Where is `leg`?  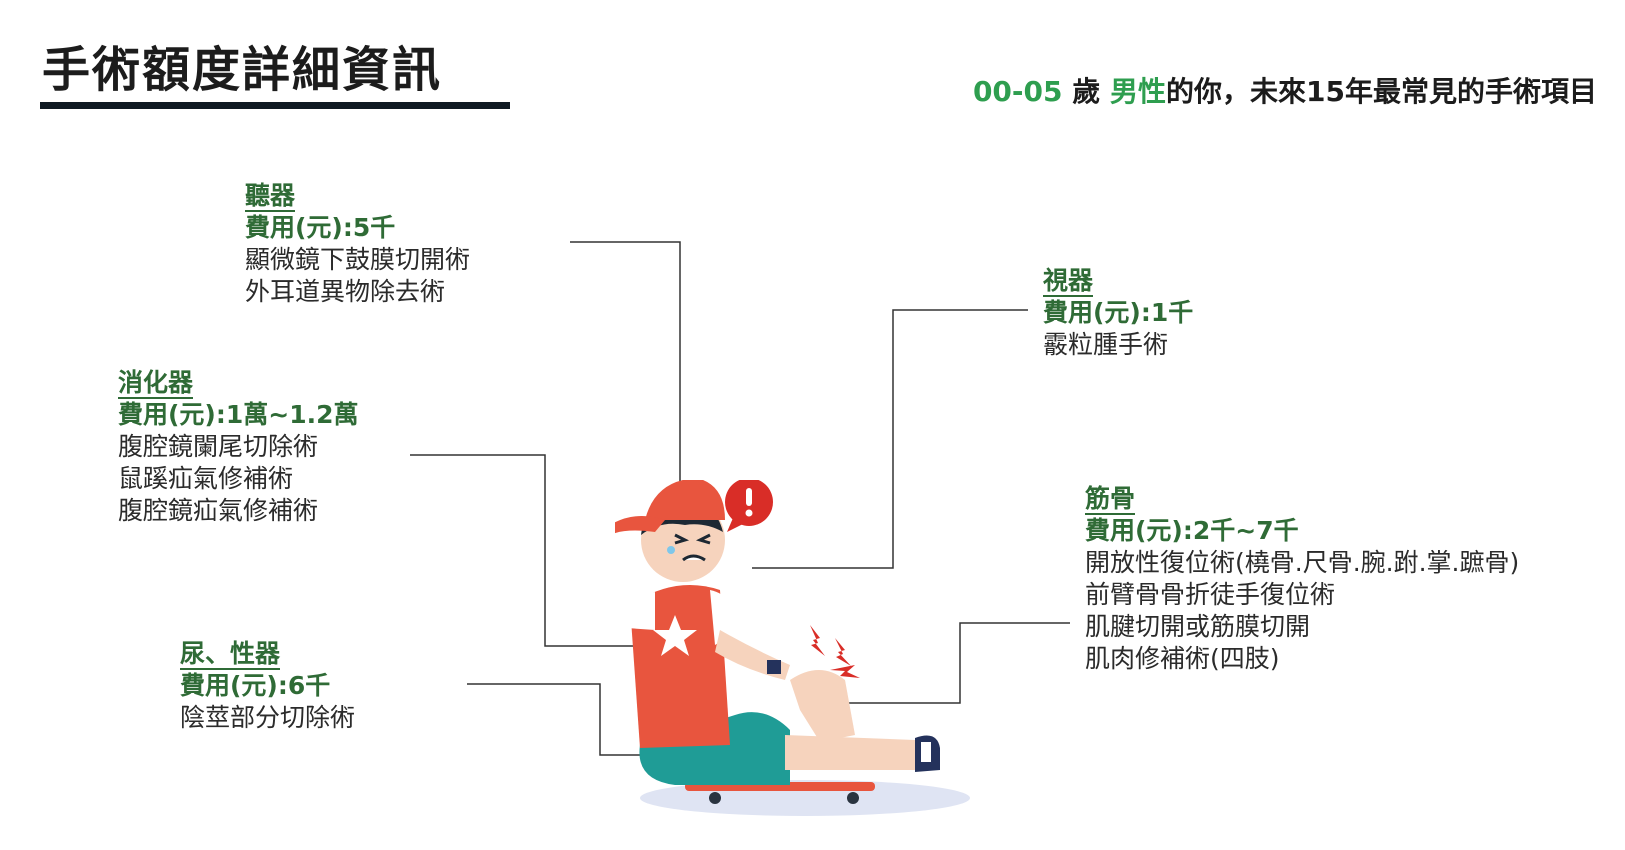 leg is located at coordinates (852, 752).